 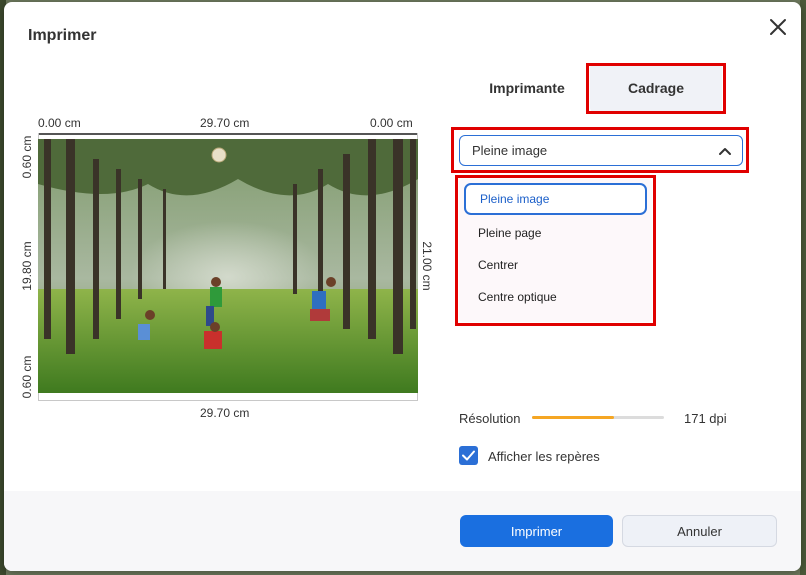 I want to click on resolution-value: 171 dpi, so click(x=705, y=418).